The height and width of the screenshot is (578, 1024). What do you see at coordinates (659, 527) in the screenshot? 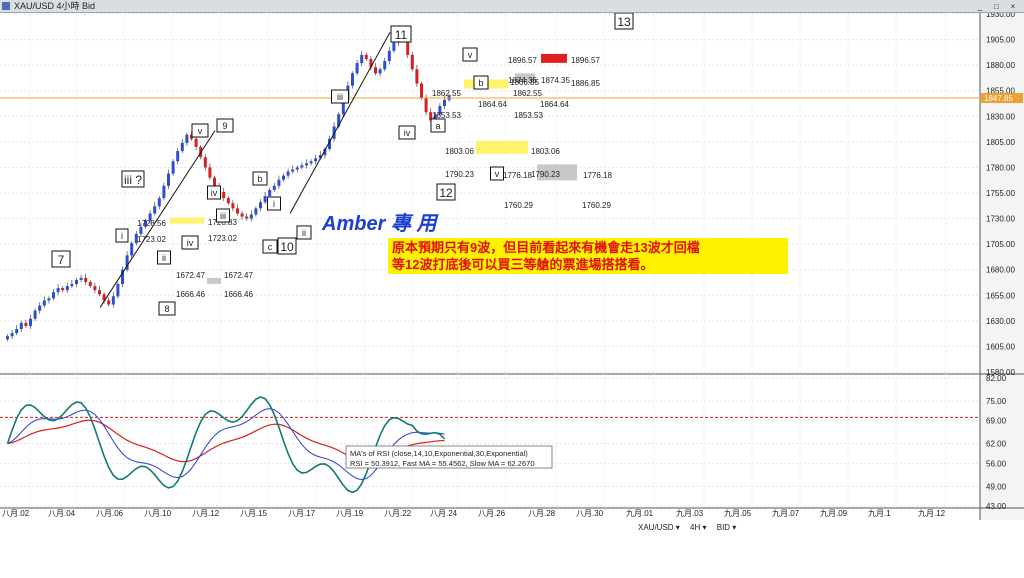
I see `symbol-select: XAU/USD ▾` at bounding box center [659, 527].